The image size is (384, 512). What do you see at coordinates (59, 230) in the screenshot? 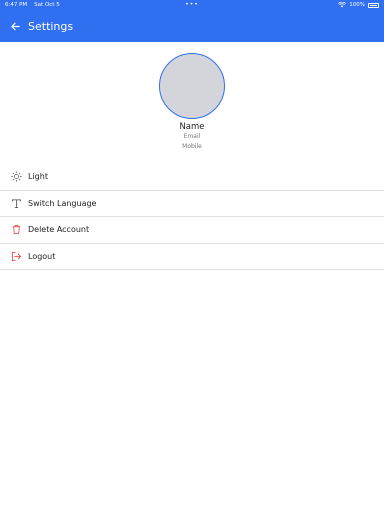
I see `menu-item-label: Delete Account` at bounding box center [59, 230].